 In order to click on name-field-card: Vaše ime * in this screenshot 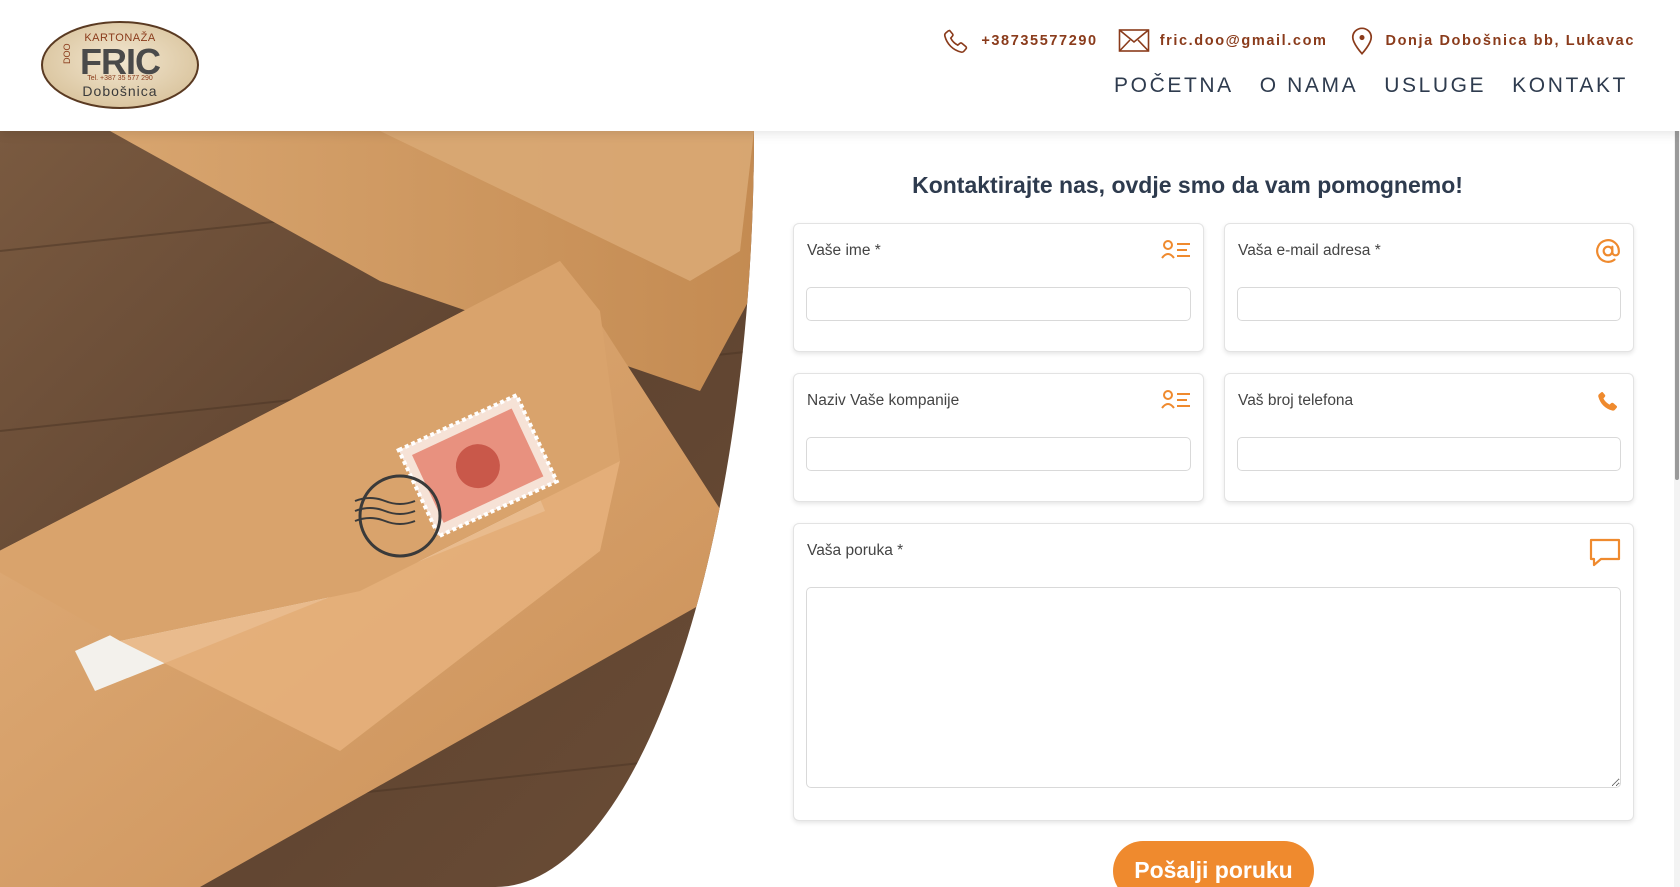, I will do `click(998, 287)`.